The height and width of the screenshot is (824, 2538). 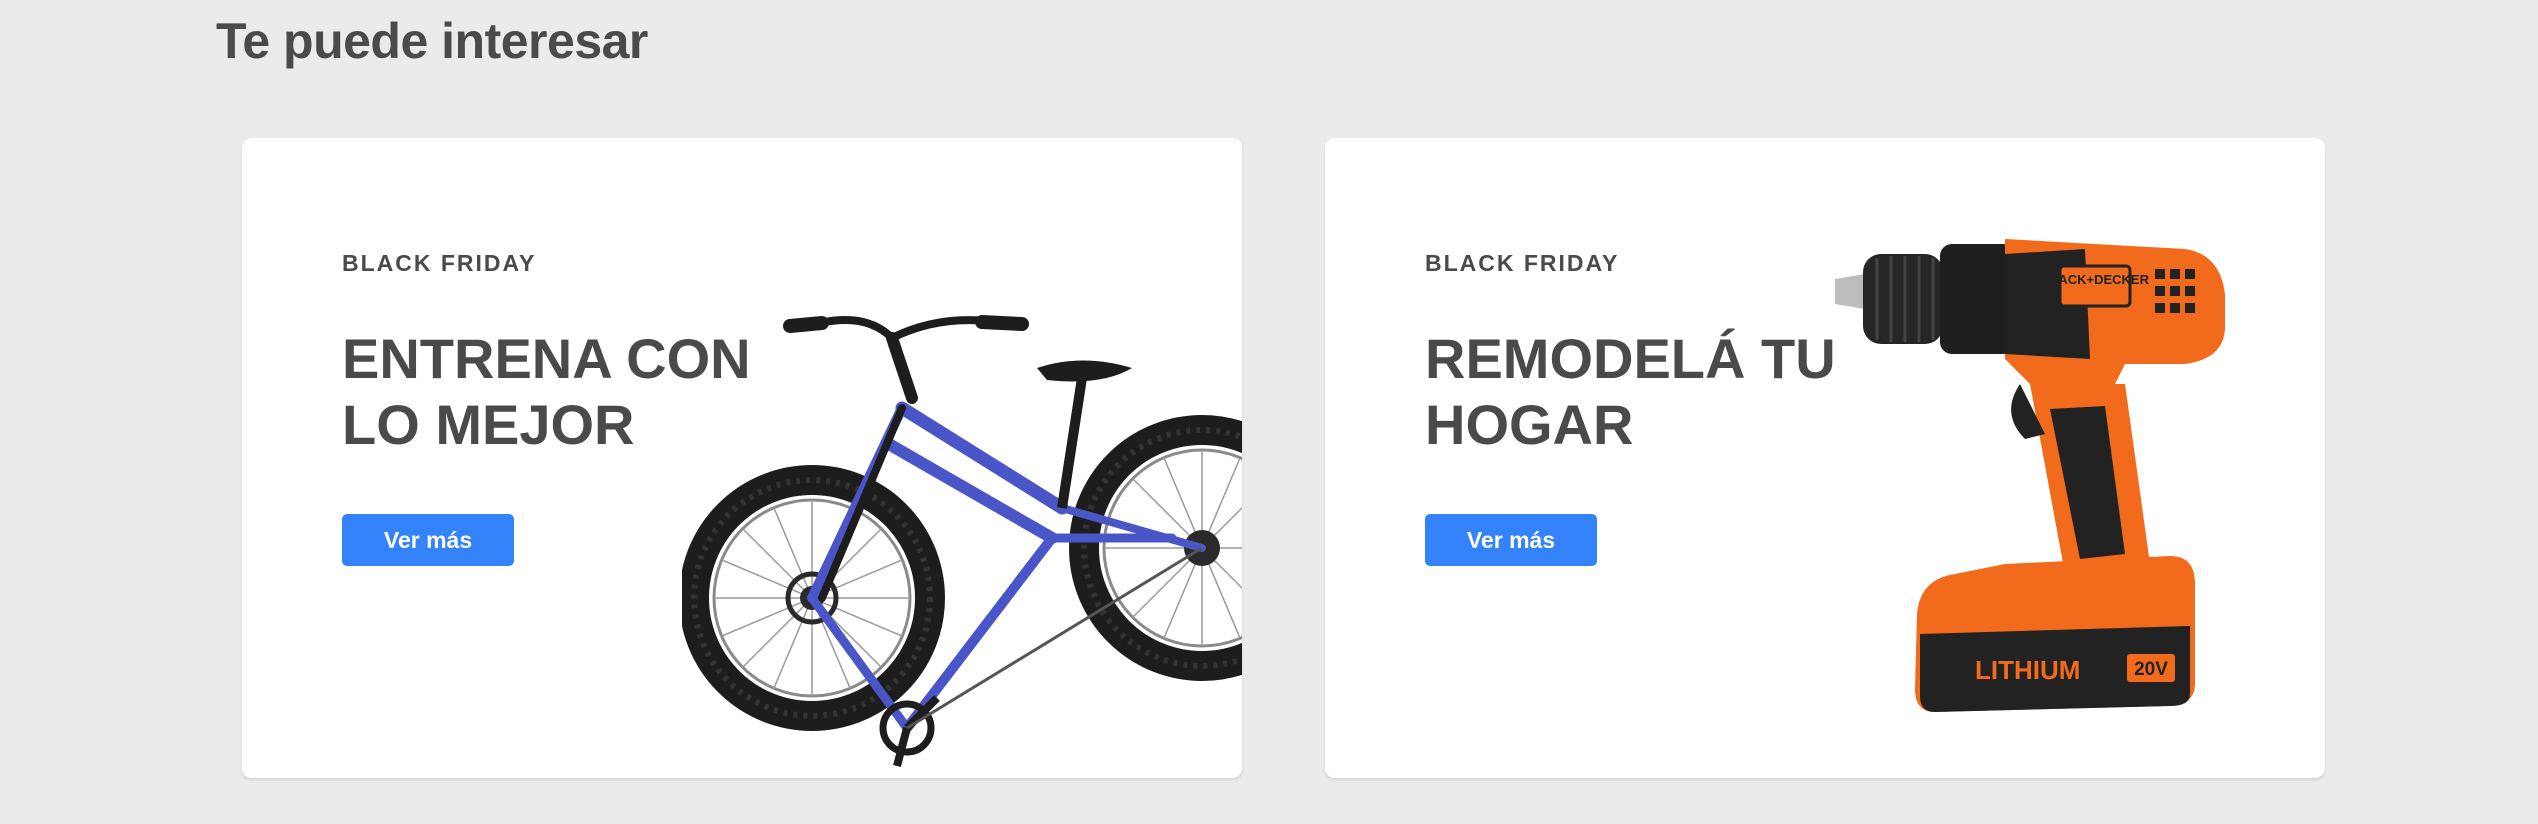 I want to click on card-headline-line-1: REMODELÁ TU, so click(x=1630, y=358).